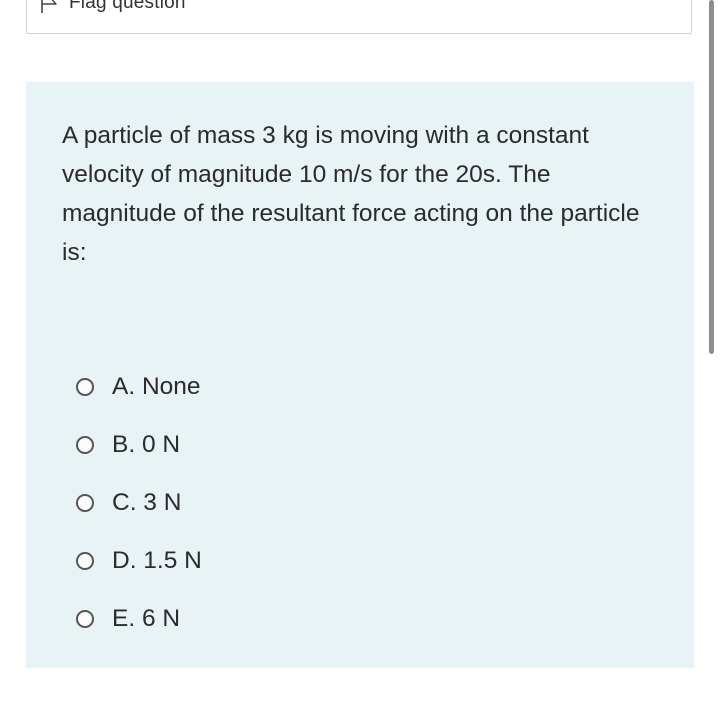 The image size is (720, 704). I want to click on scrollbar, so click(713, 352).